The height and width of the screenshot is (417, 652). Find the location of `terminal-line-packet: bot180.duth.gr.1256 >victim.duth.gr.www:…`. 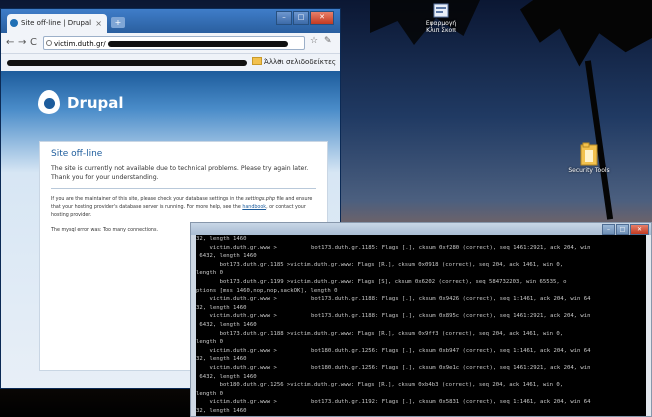

terminal-line-packet: bot180.duth.gr.1256 >victim.duth.gr.www:… is located at coordinates (380, 385).